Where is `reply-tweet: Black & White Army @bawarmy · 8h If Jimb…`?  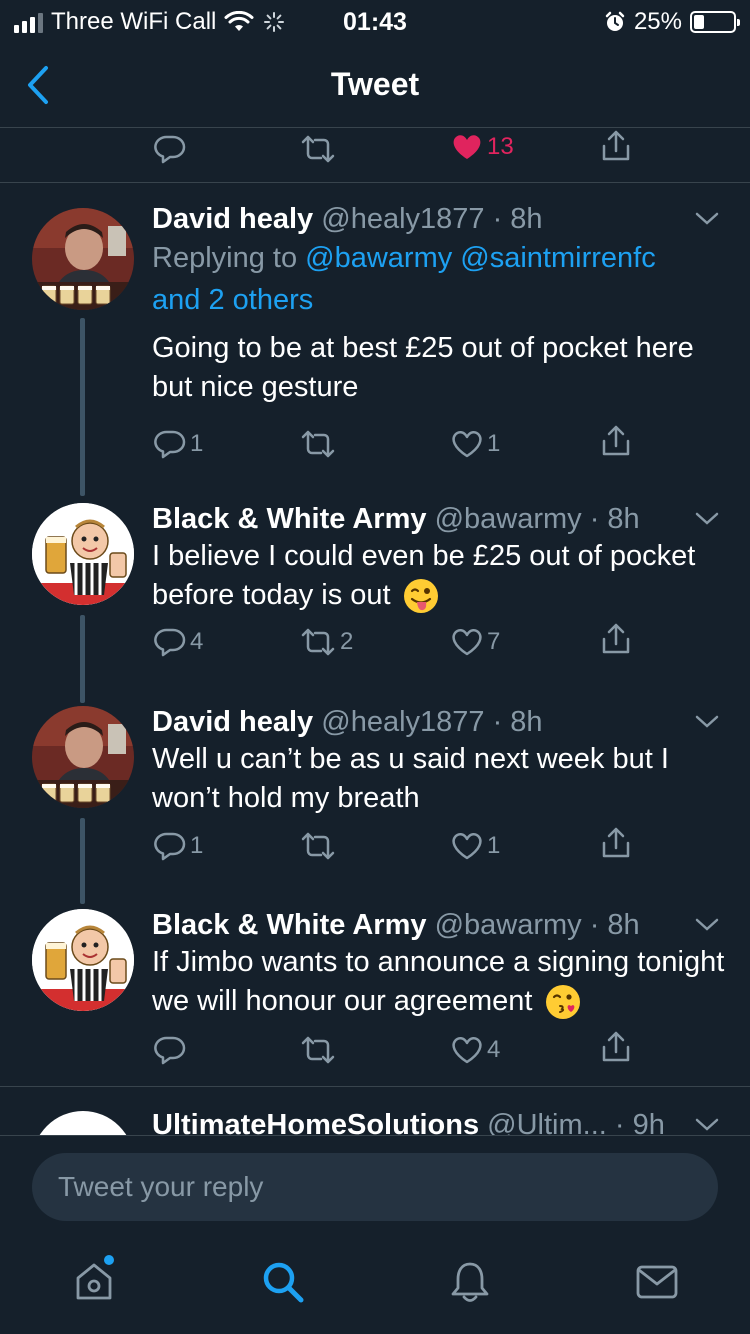
reply-tweet: Black & White Army @bawarmy · 8h If Jimb… is located at coordinates (375, 997).